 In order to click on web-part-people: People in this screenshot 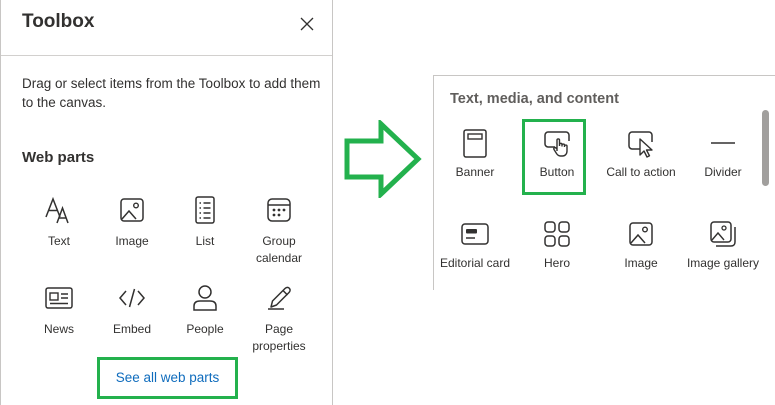, I will do `click(205, 310)`.